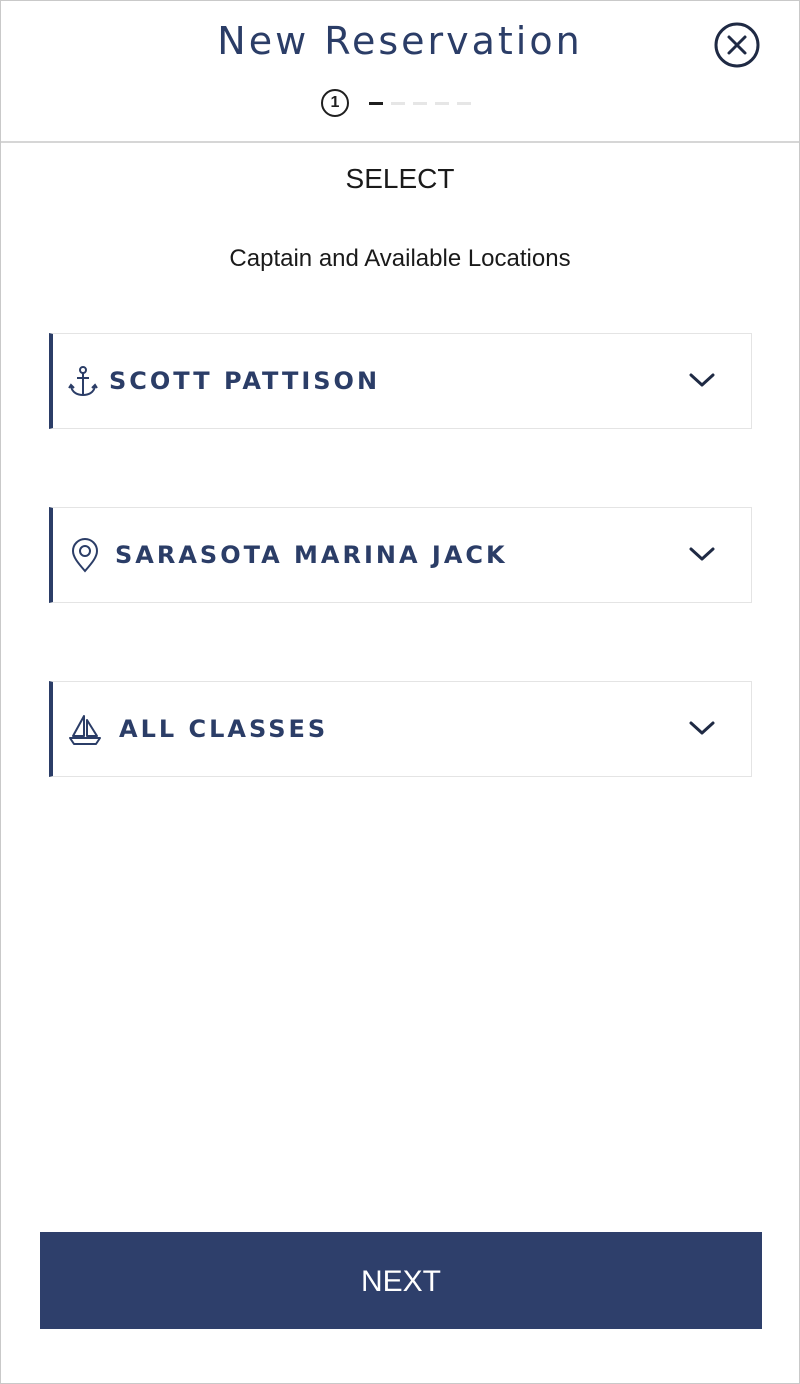  I want to click on sailboat-icon, so click(85, 730).